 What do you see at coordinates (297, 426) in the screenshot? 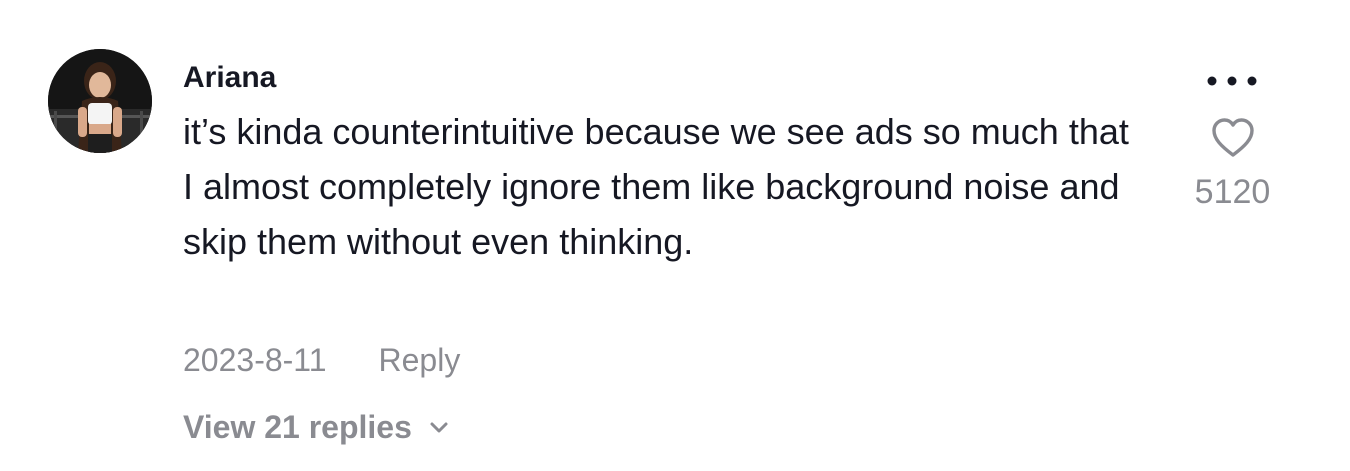
I see `view-replies-label: View 21 replies` at bounding box center [297, 426].